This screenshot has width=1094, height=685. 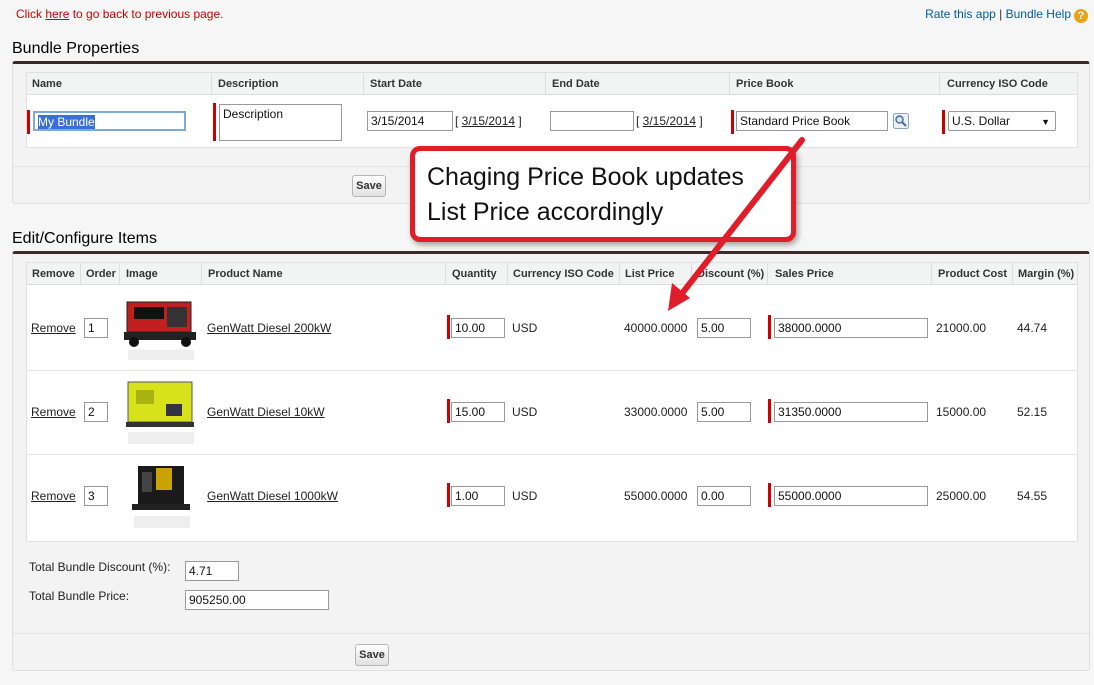 I want to click on header-product-name: Product Name, so click(x=245, y=274).